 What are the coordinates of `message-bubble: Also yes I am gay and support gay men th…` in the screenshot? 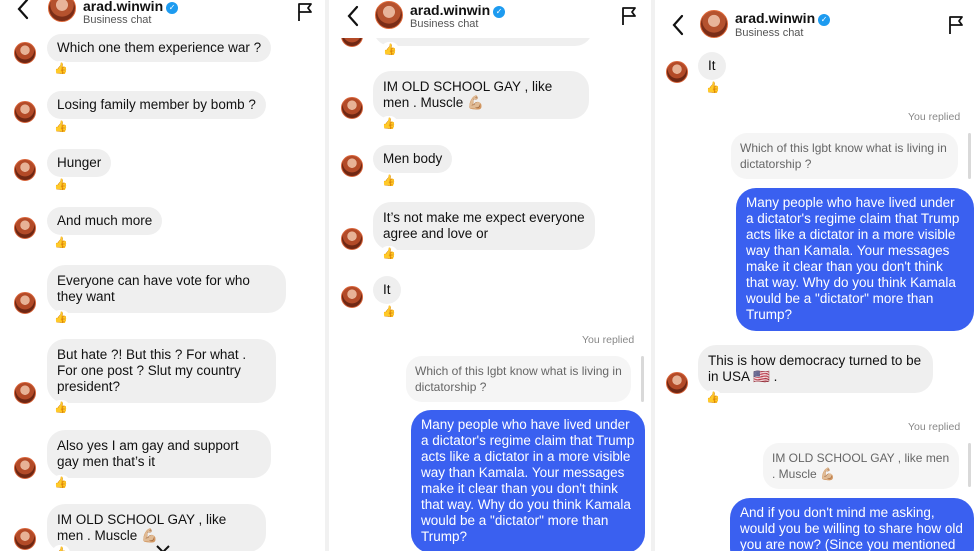 It's located at (159, 454).